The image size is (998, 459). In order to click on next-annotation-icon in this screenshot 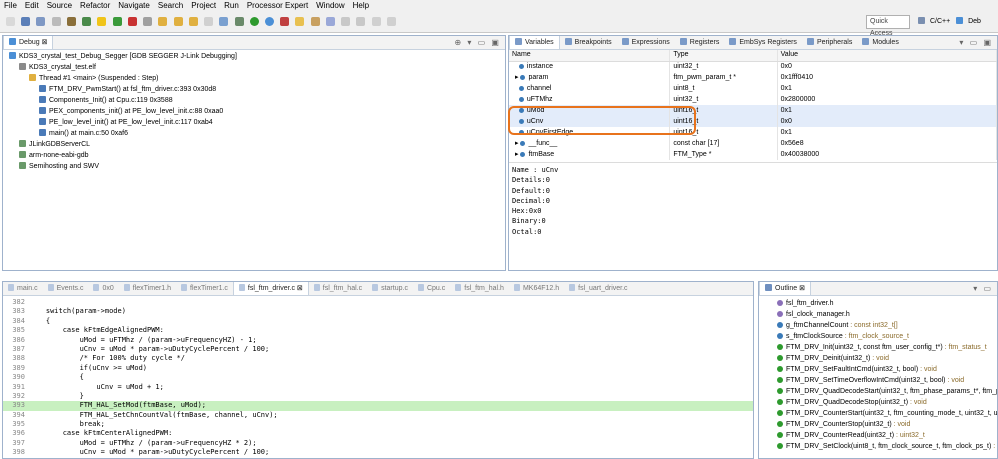, I will do `click(346, 21)`.